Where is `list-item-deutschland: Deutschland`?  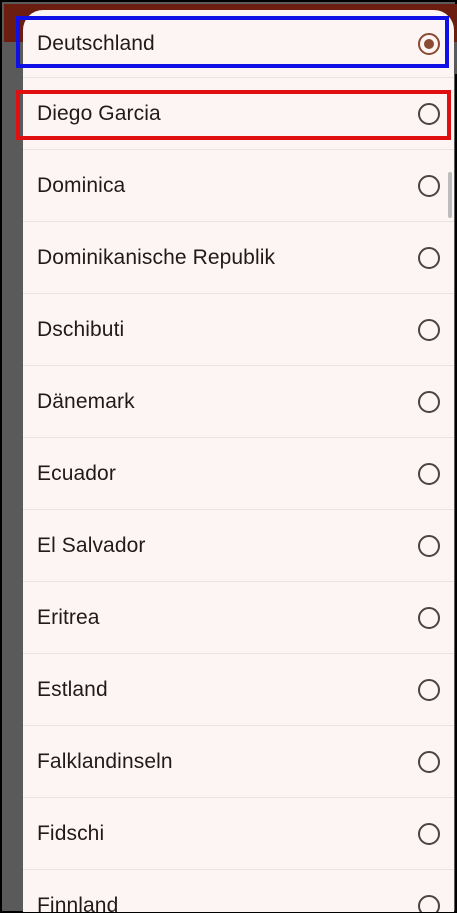
list-item-deutschland: Deutschland is located at coordinates (238, 44).